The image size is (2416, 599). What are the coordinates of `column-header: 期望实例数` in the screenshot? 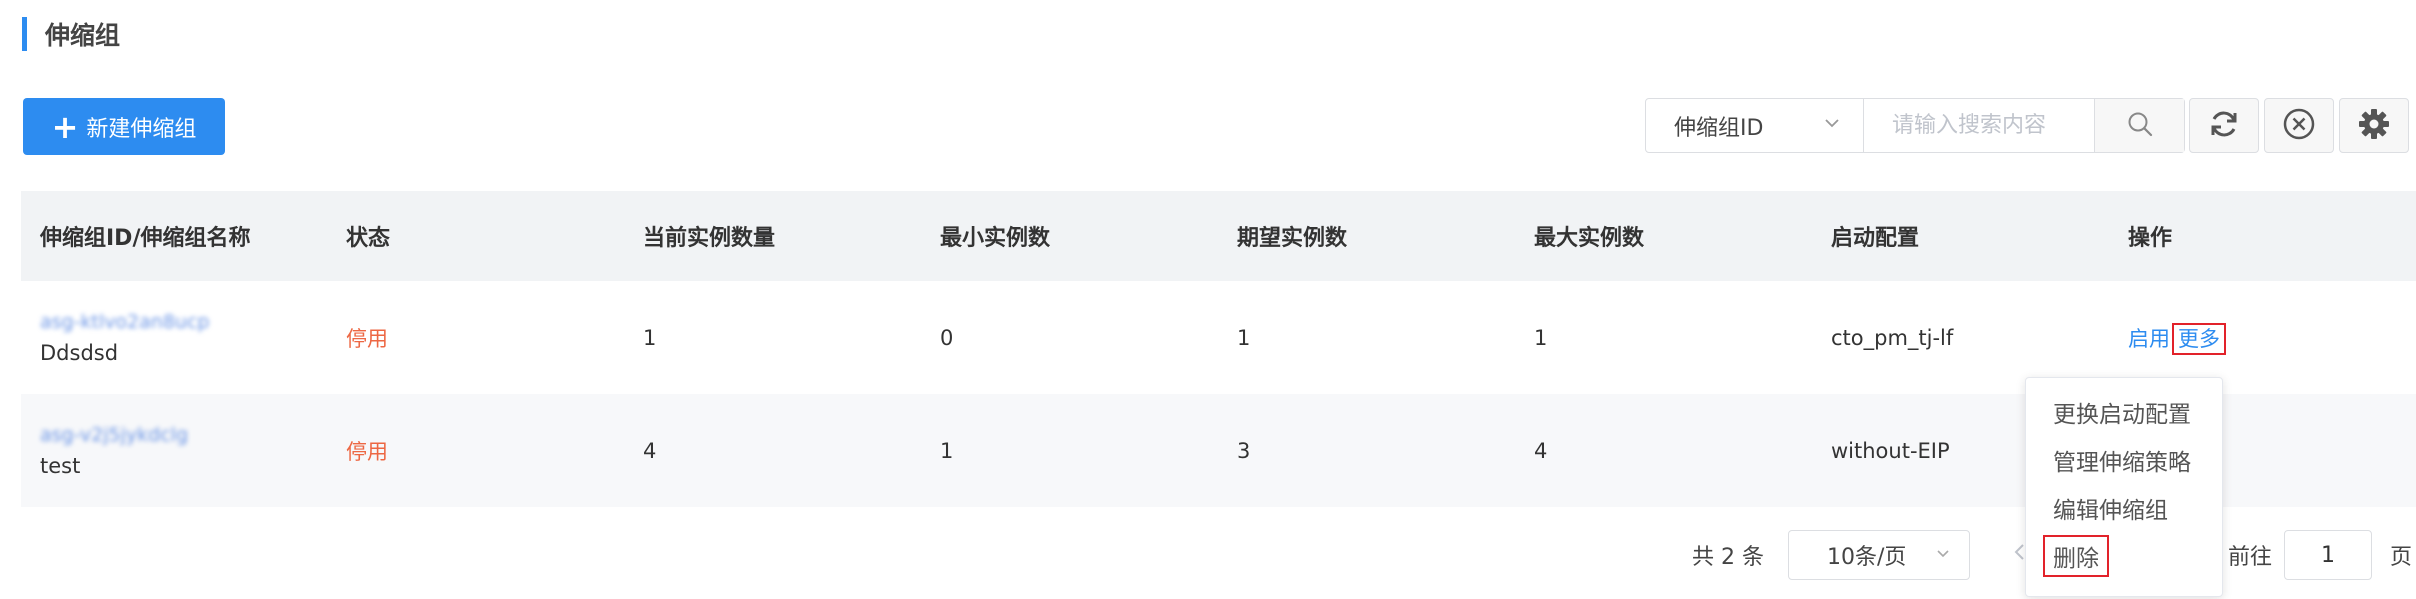 It's located at (1292, 238).